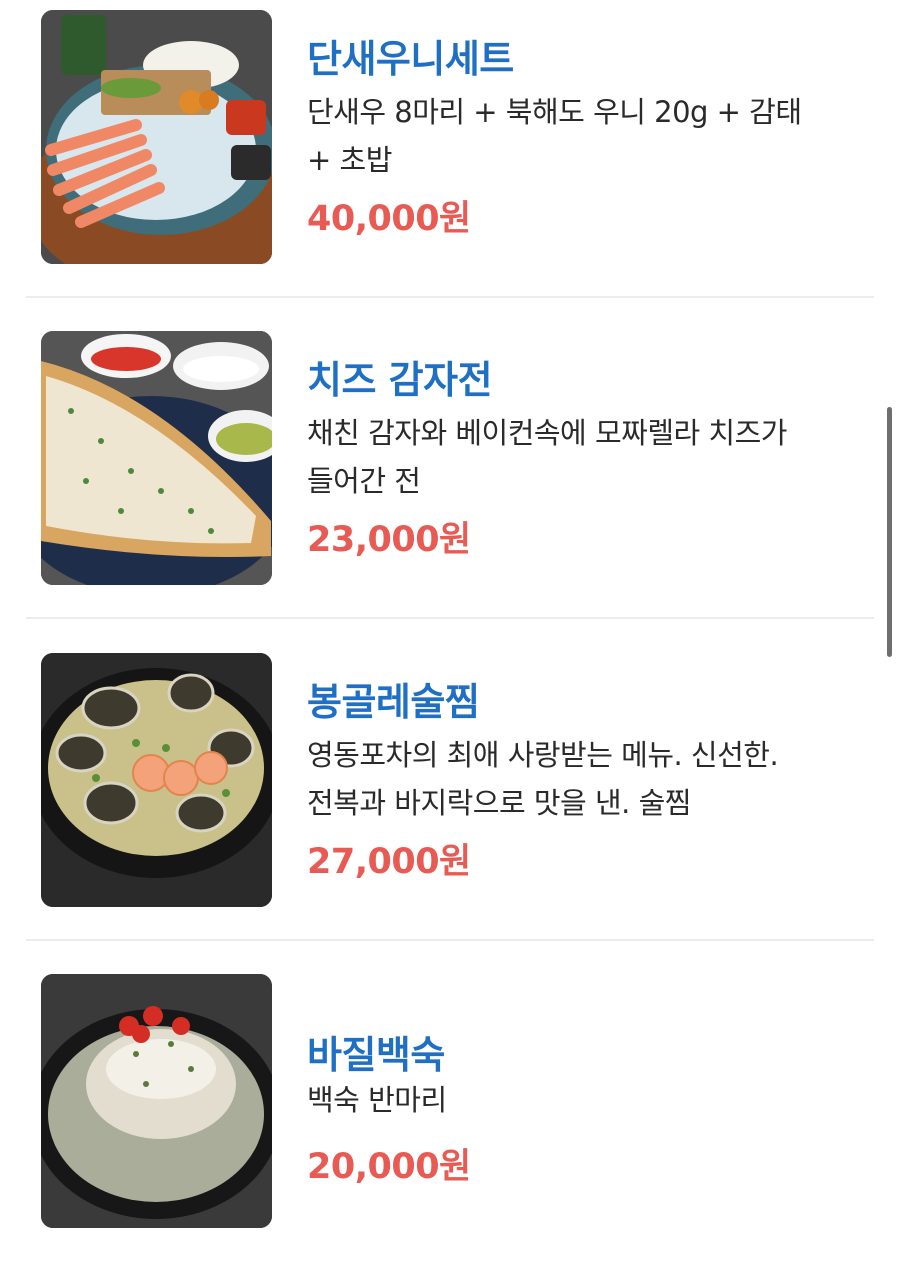 This screenshot has width=900, height=1286. I want to click on vongole-steamed-photo, so click(156, 780).